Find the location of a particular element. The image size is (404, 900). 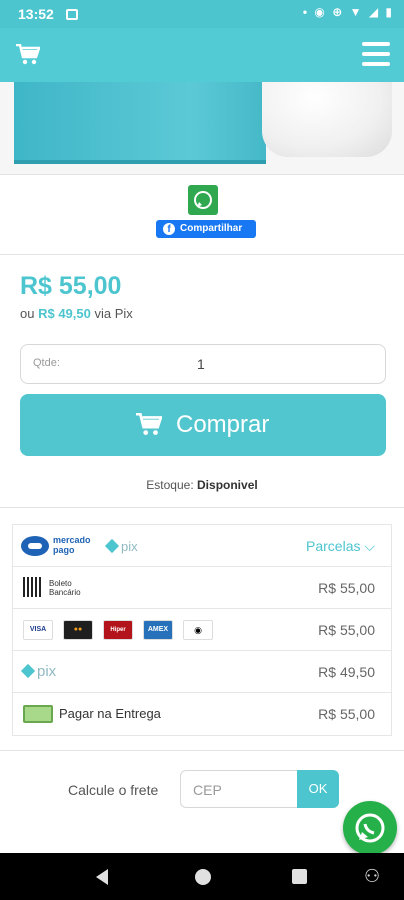

quantity-value: 1 is located at coordinates (201, 364).